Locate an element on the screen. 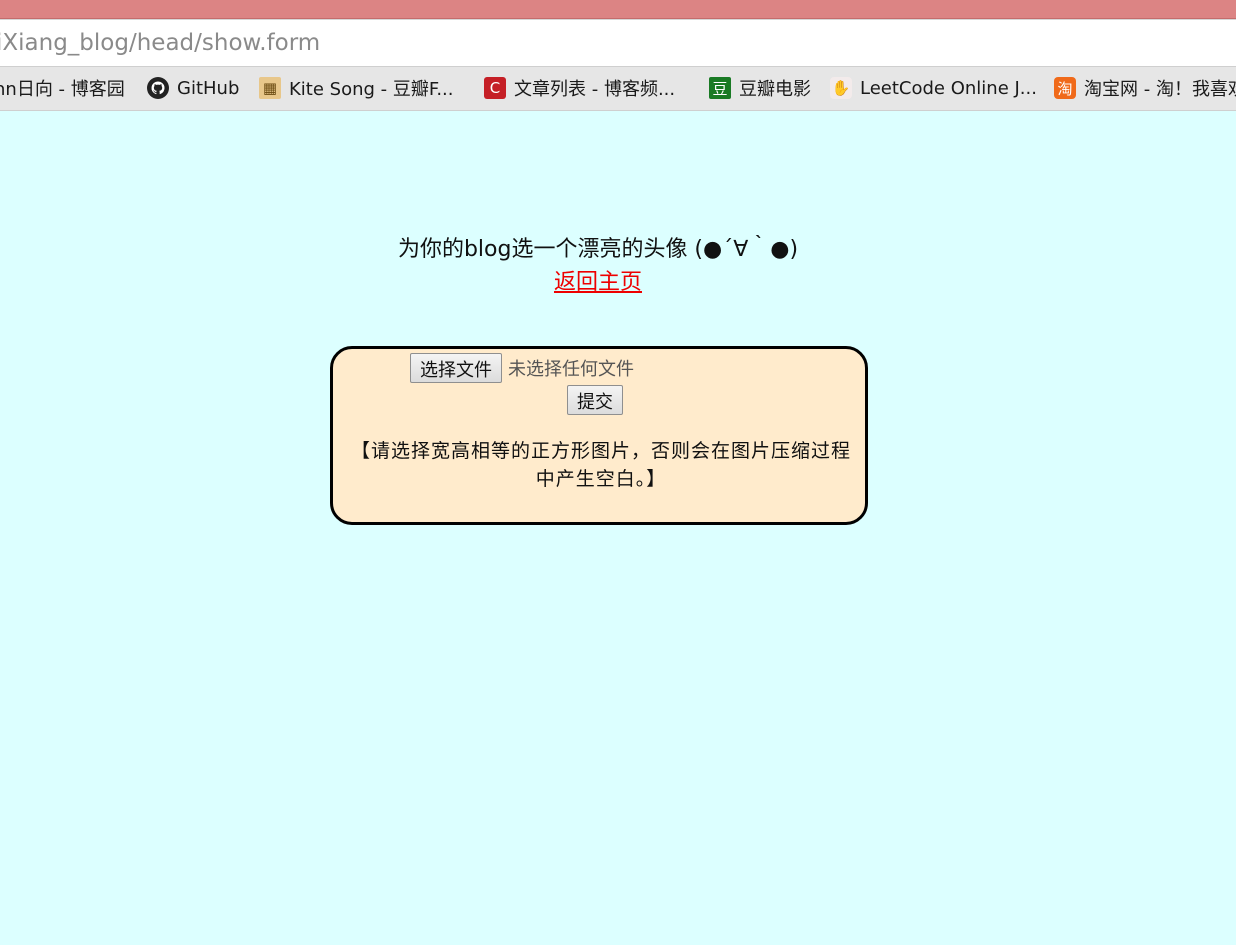 Image resolution: width=1236 pixels, height=945 pixels. bookmark-label: nn日向 - 博客园 is located at coordinates (62, 89).